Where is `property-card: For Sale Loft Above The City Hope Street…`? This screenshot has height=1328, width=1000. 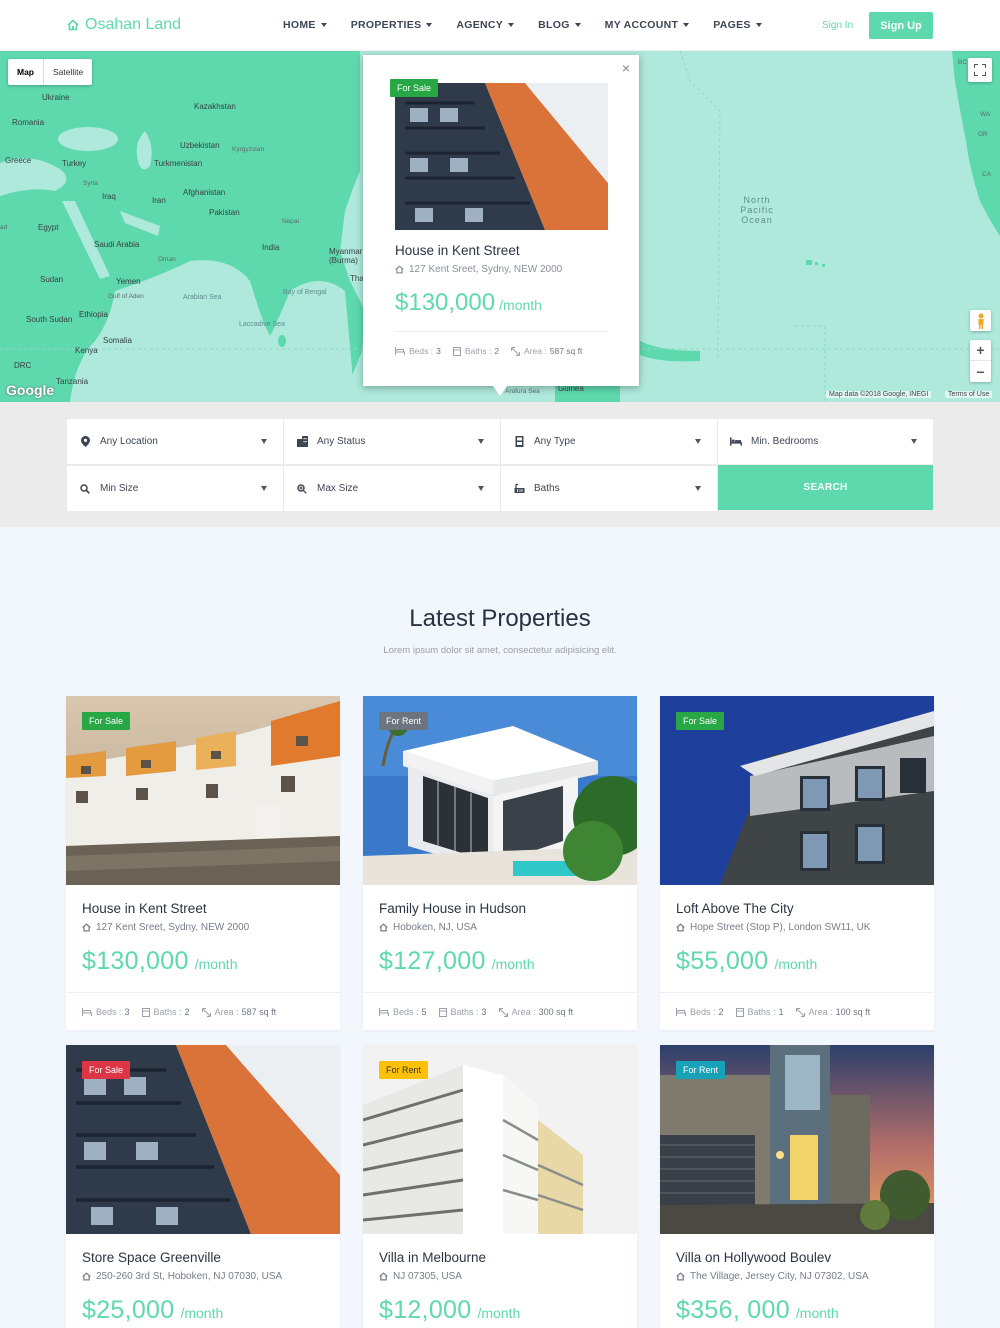 property-card: For Sale Loft Above The City Hope Street… is located at coordinates (797, 863).